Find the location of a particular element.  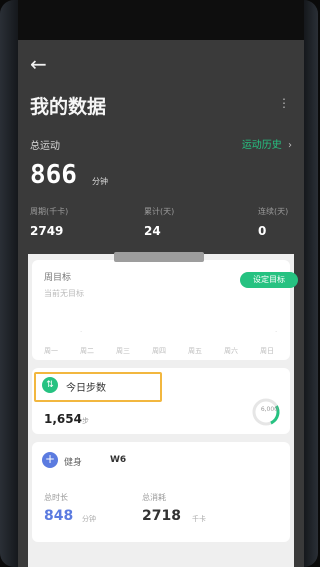

more-icon: ⋮ is located at coordinates (284, 103).